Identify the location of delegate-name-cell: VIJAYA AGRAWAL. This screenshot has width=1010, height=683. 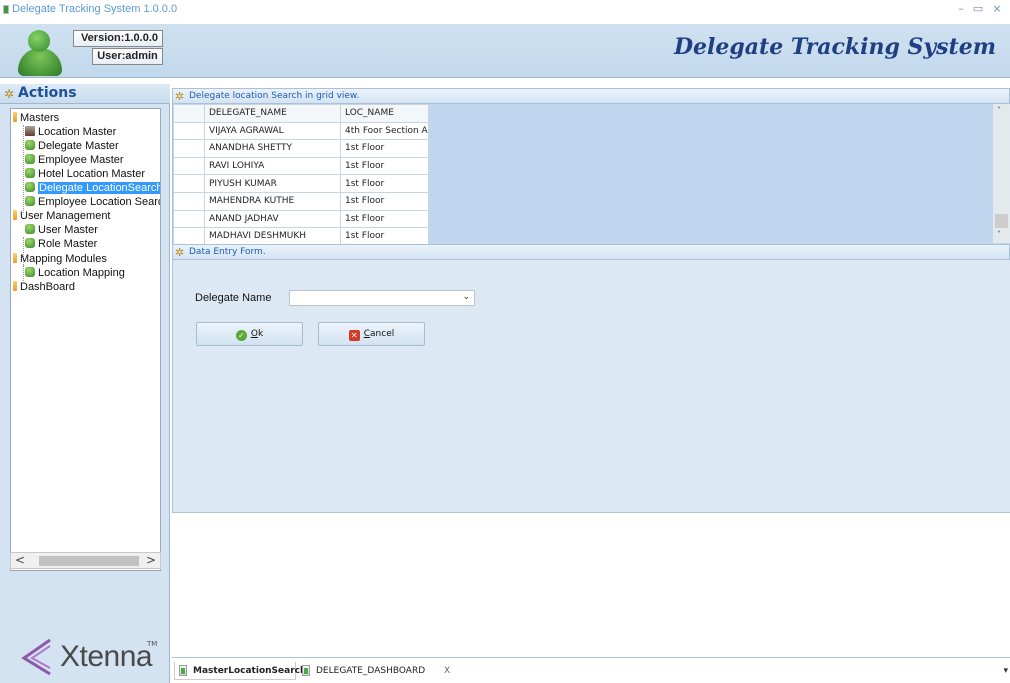
(272, 131).